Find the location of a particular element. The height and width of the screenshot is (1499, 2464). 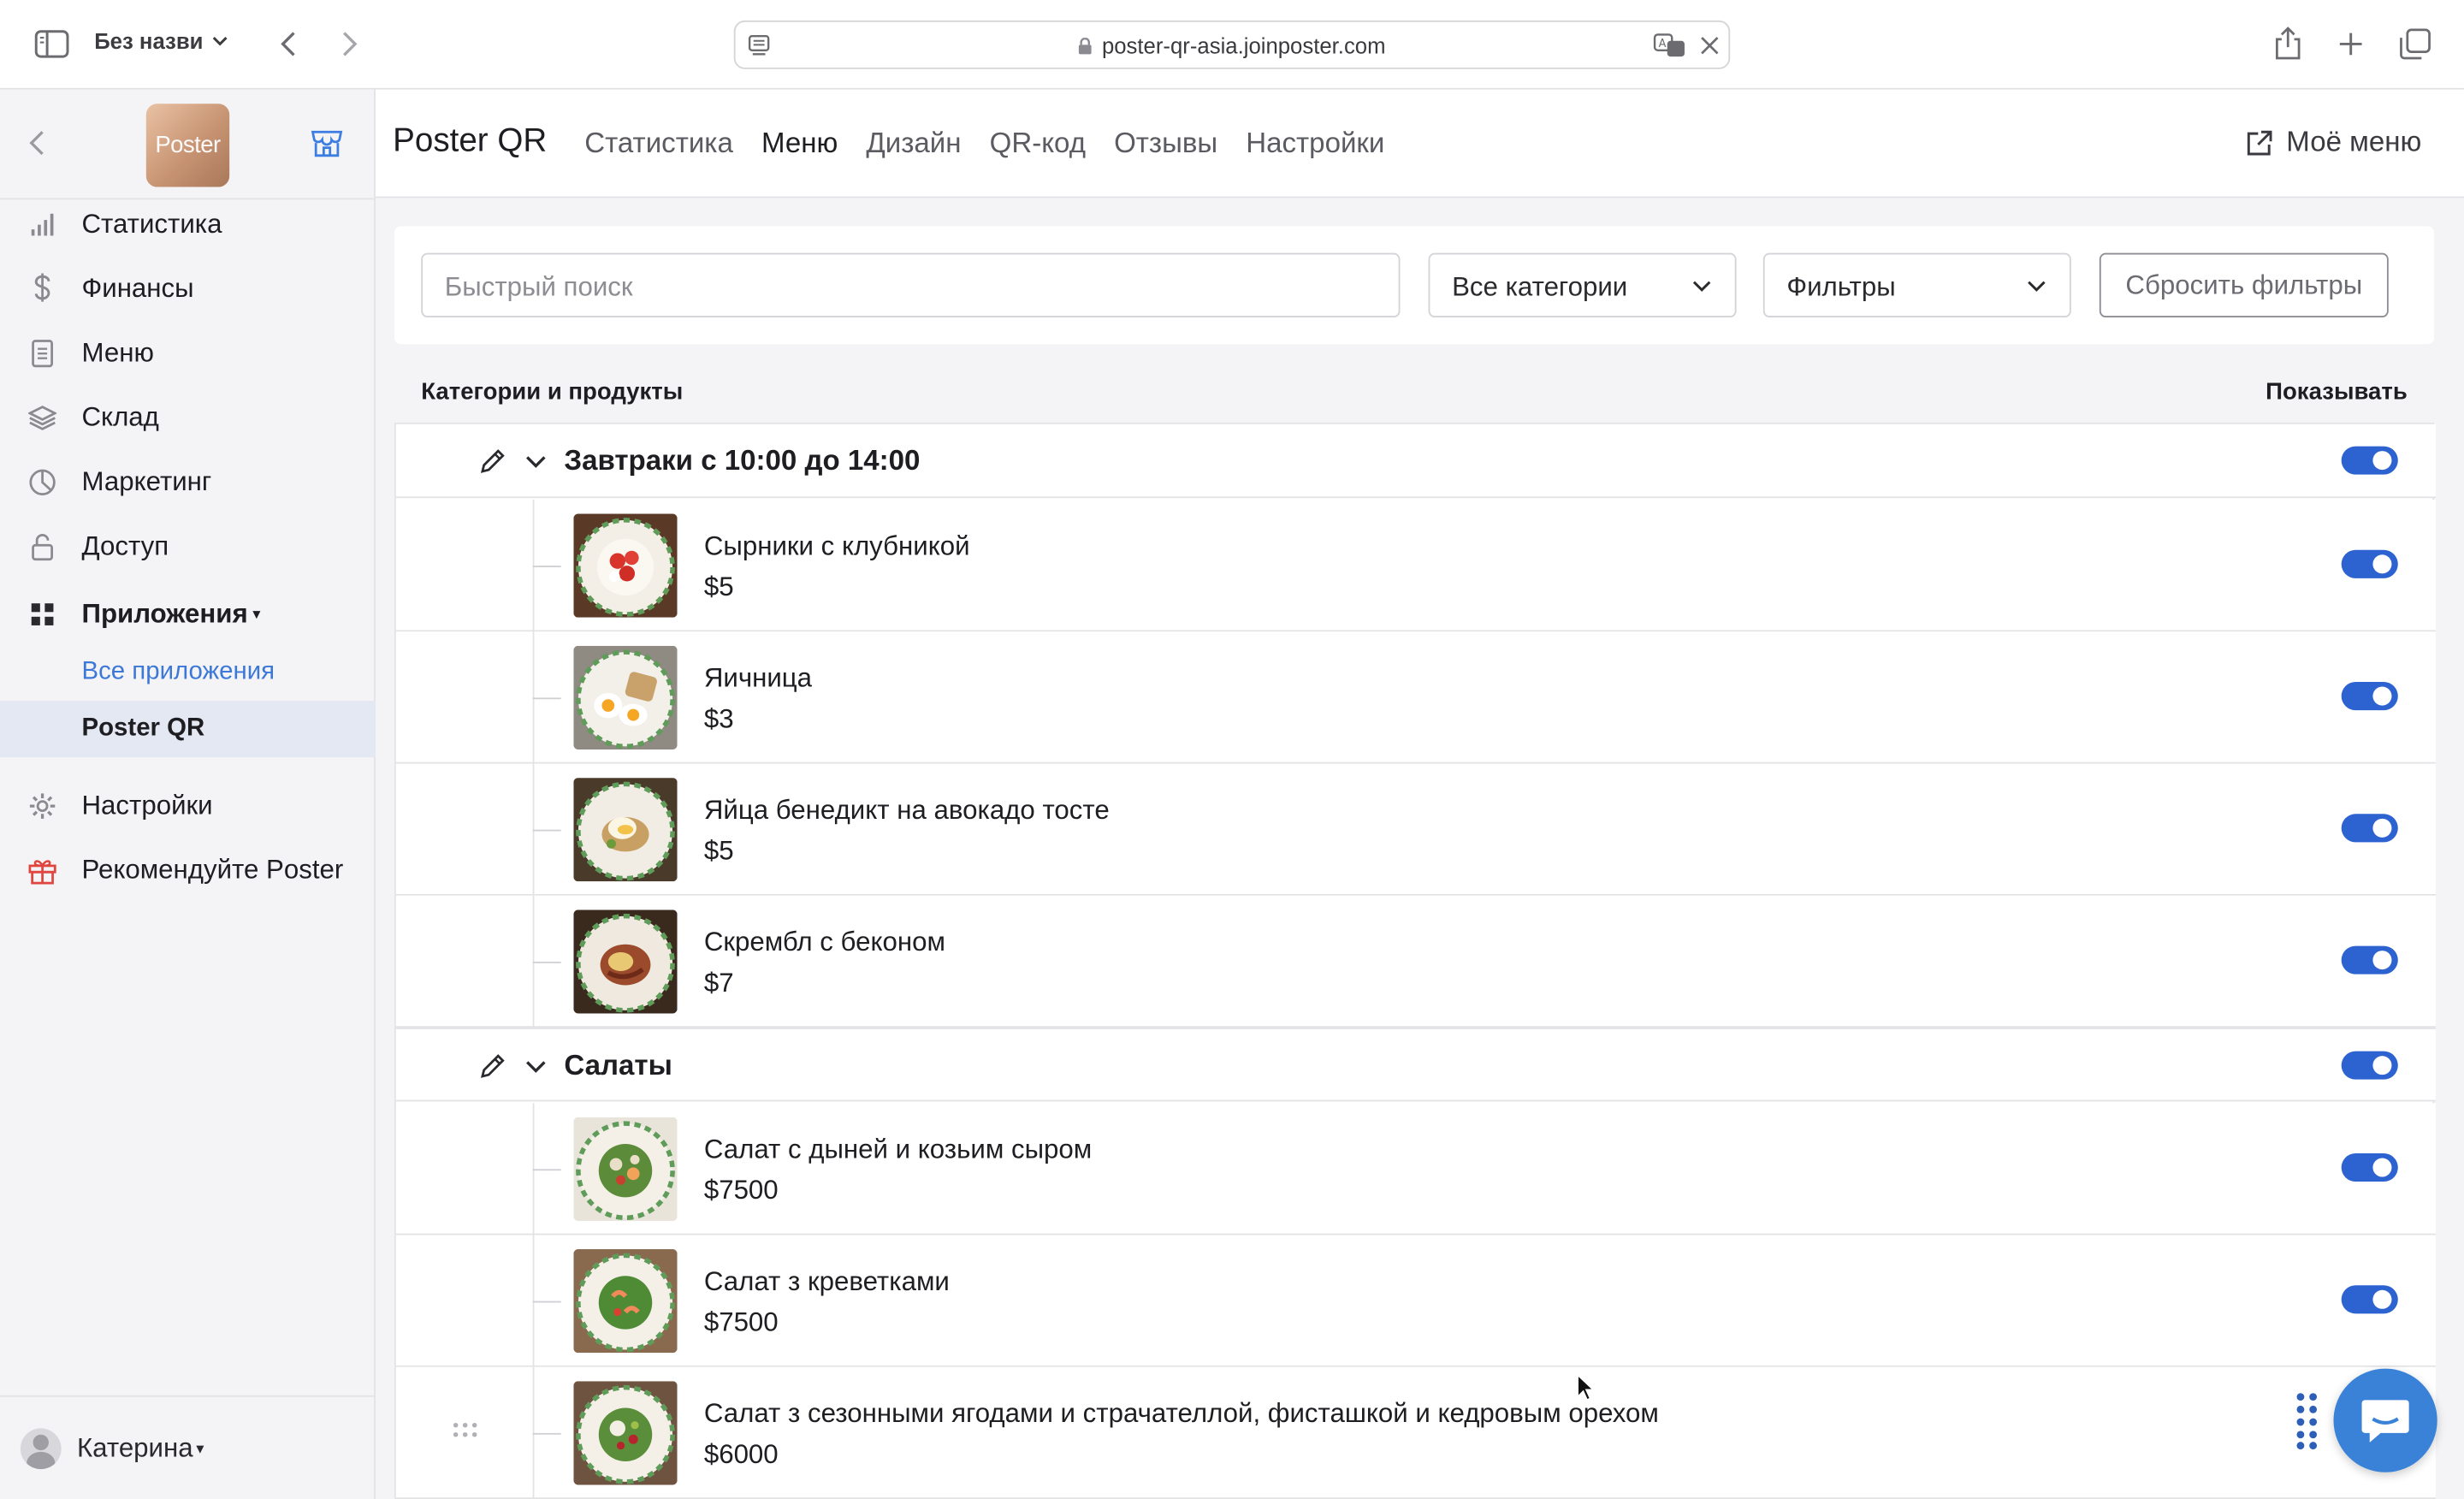

sidebar-item-recommend: Рекомендуйте Poster is located at coordinates (188, 870).